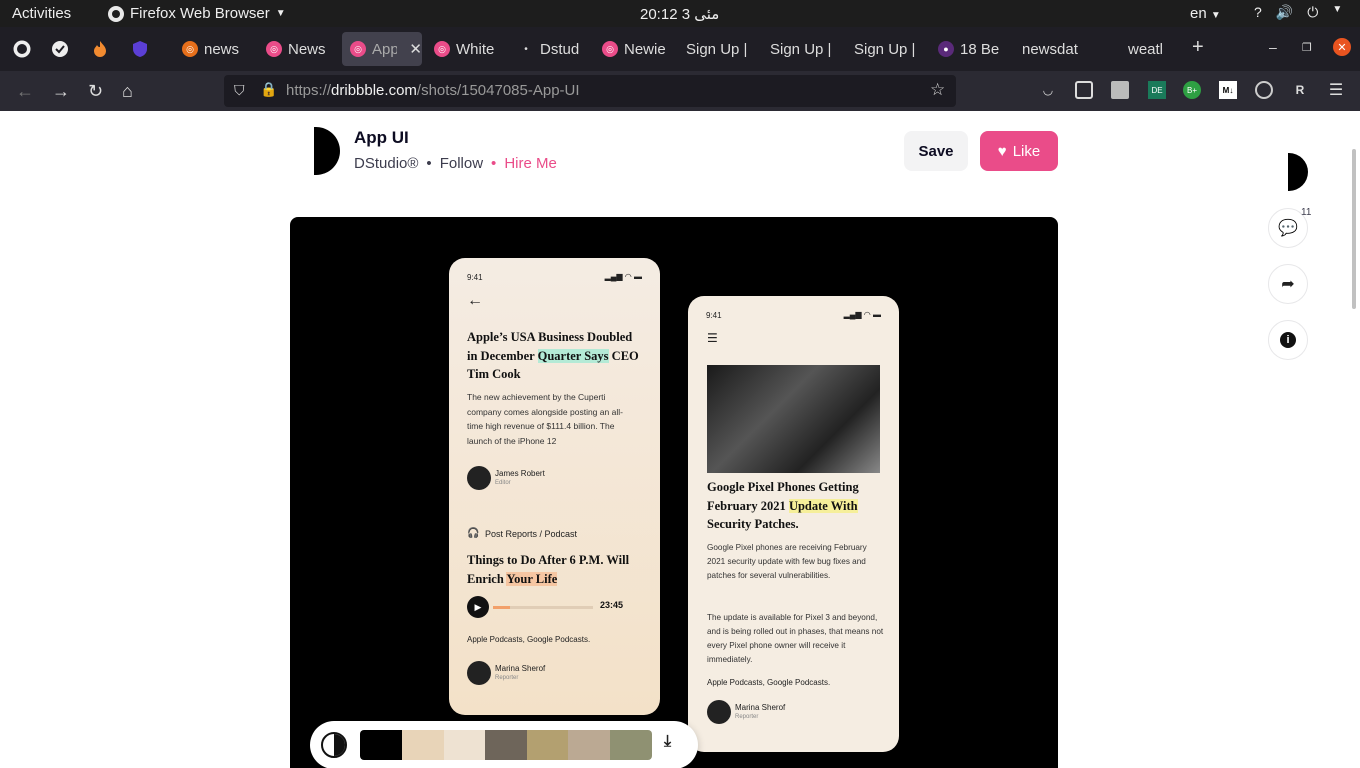  I want to click on tab-label: weatl, so click(1146, 49).